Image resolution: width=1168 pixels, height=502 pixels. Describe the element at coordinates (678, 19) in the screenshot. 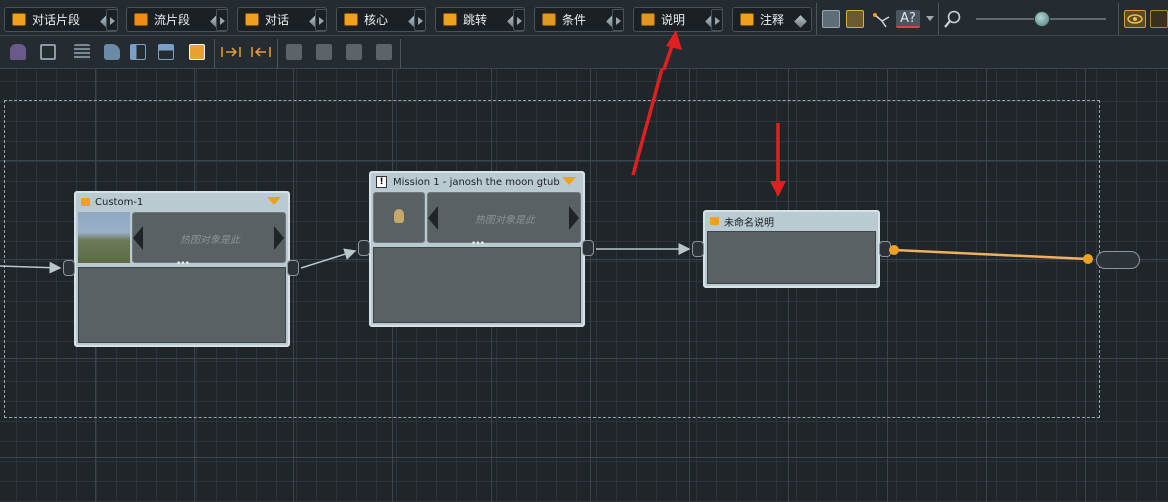

I see `instruction-button: 说明` at that location.